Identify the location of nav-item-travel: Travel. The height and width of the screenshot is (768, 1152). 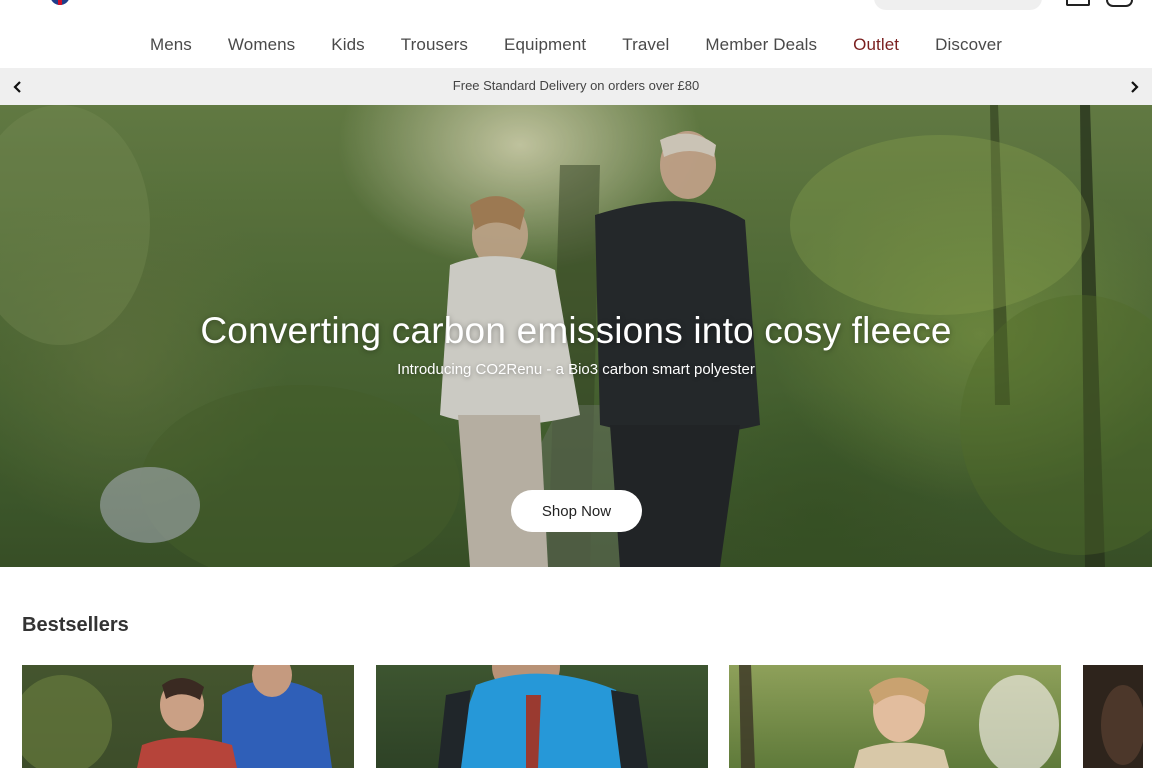
(645, 45).